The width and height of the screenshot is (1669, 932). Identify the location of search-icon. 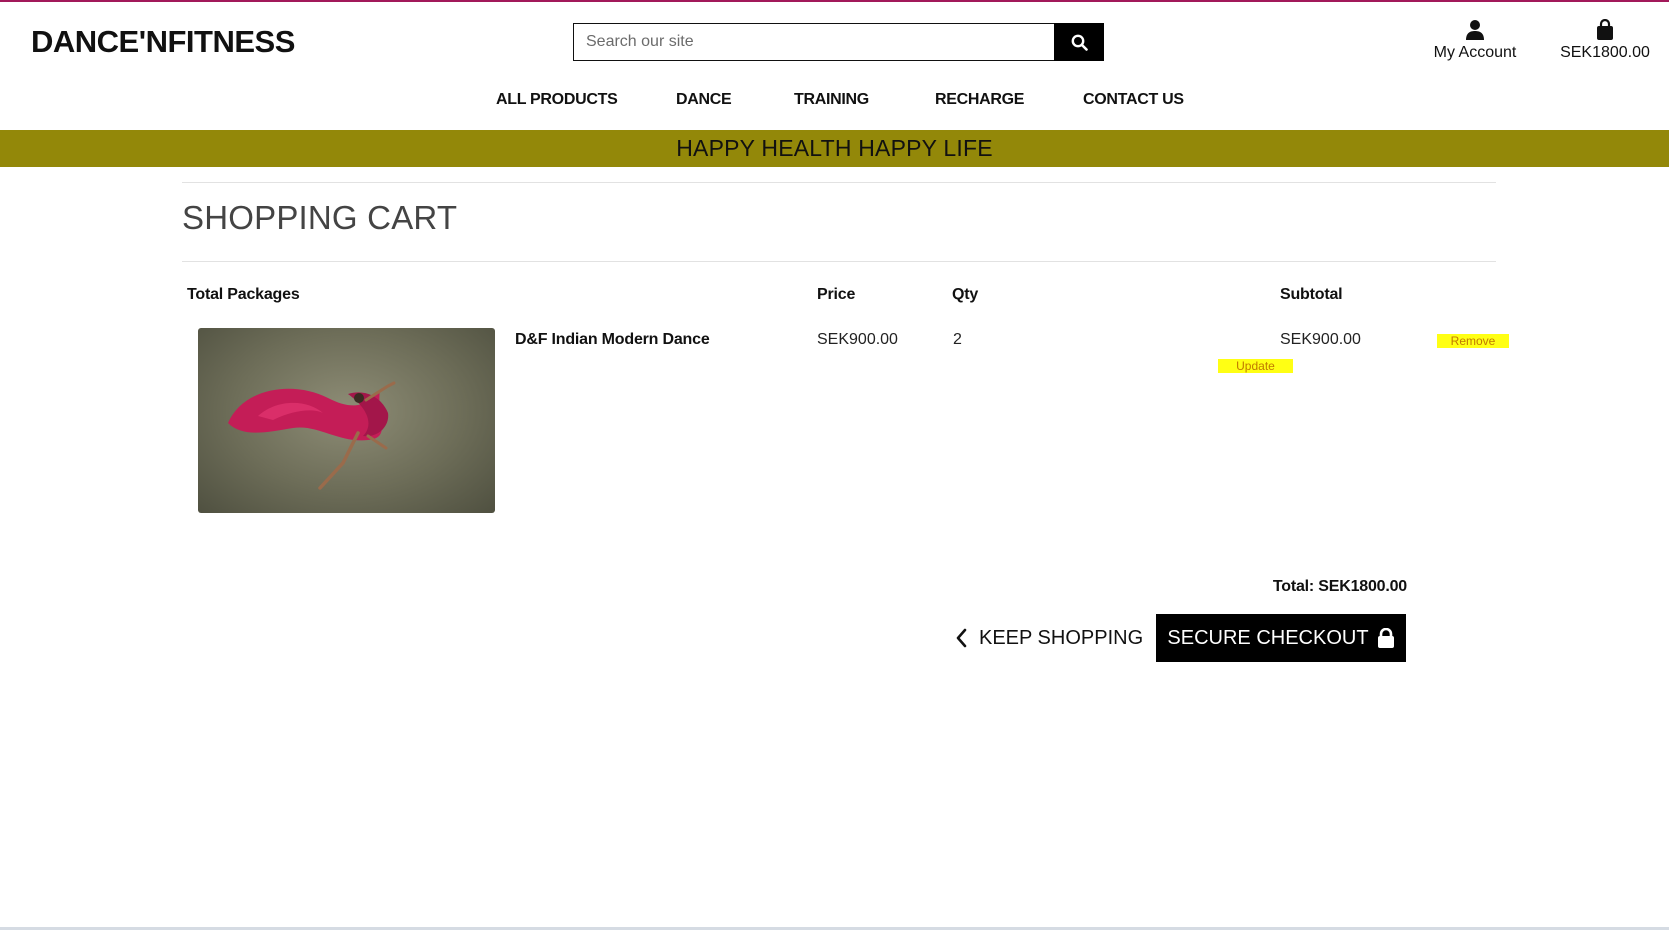
(1079, 42).